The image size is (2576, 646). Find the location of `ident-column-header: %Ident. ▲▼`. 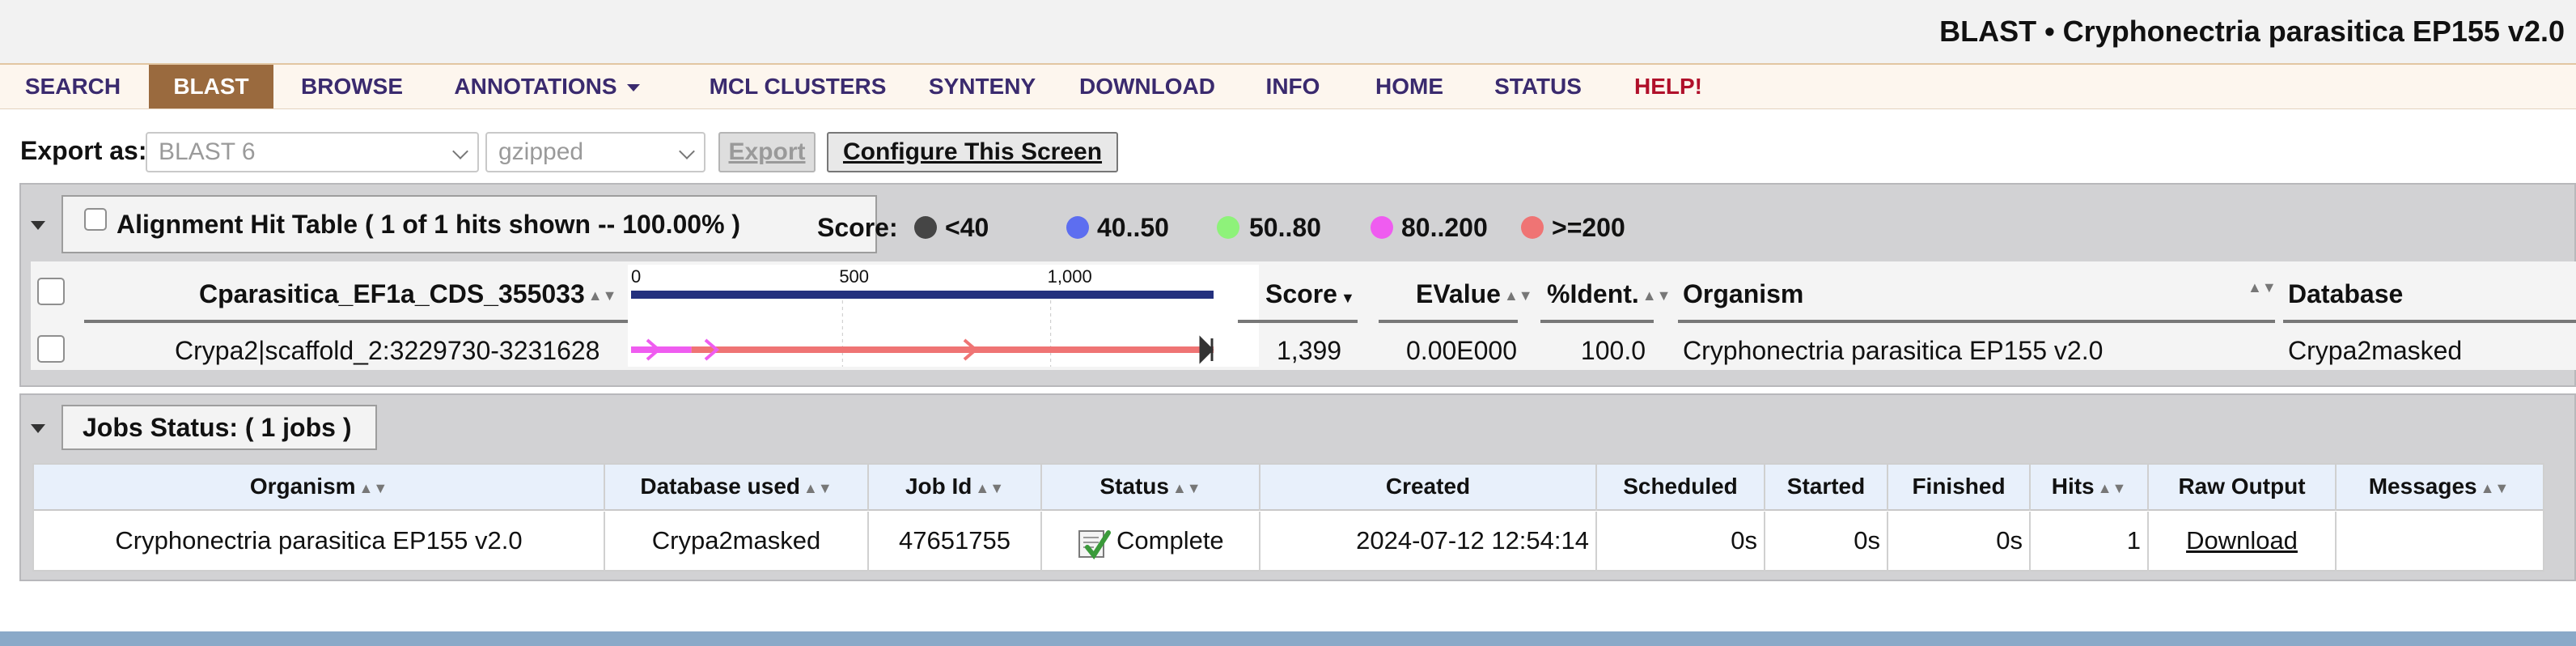

ident-column-header: %Ident. ▲▼ is located at coordinates (1609, 294).